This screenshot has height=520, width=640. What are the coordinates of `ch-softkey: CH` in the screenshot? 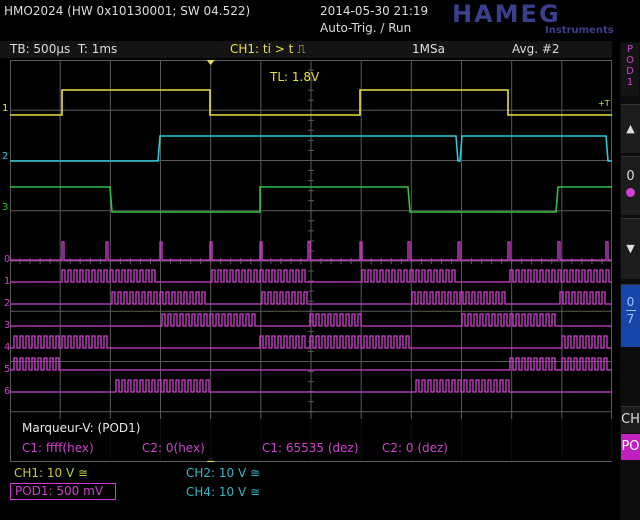 It's located at (630, 419).